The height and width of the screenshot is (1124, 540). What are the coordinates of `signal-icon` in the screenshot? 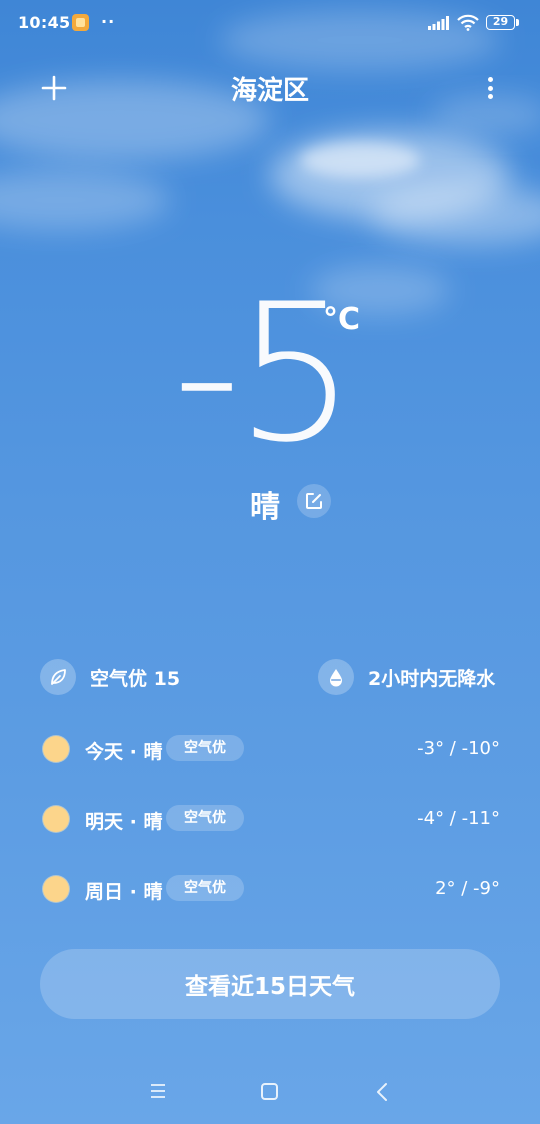 It's located at (438, 23).